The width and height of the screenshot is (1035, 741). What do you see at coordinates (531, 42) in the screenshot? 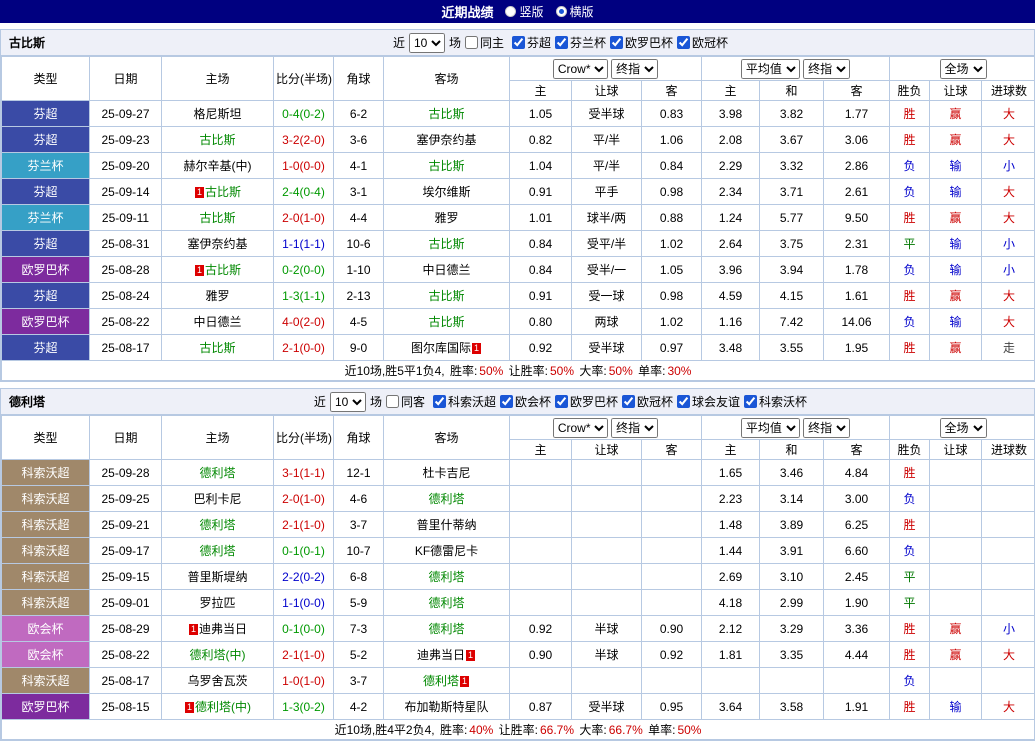
I see `league-filter: 芬超` at bounding box center [531, 42].